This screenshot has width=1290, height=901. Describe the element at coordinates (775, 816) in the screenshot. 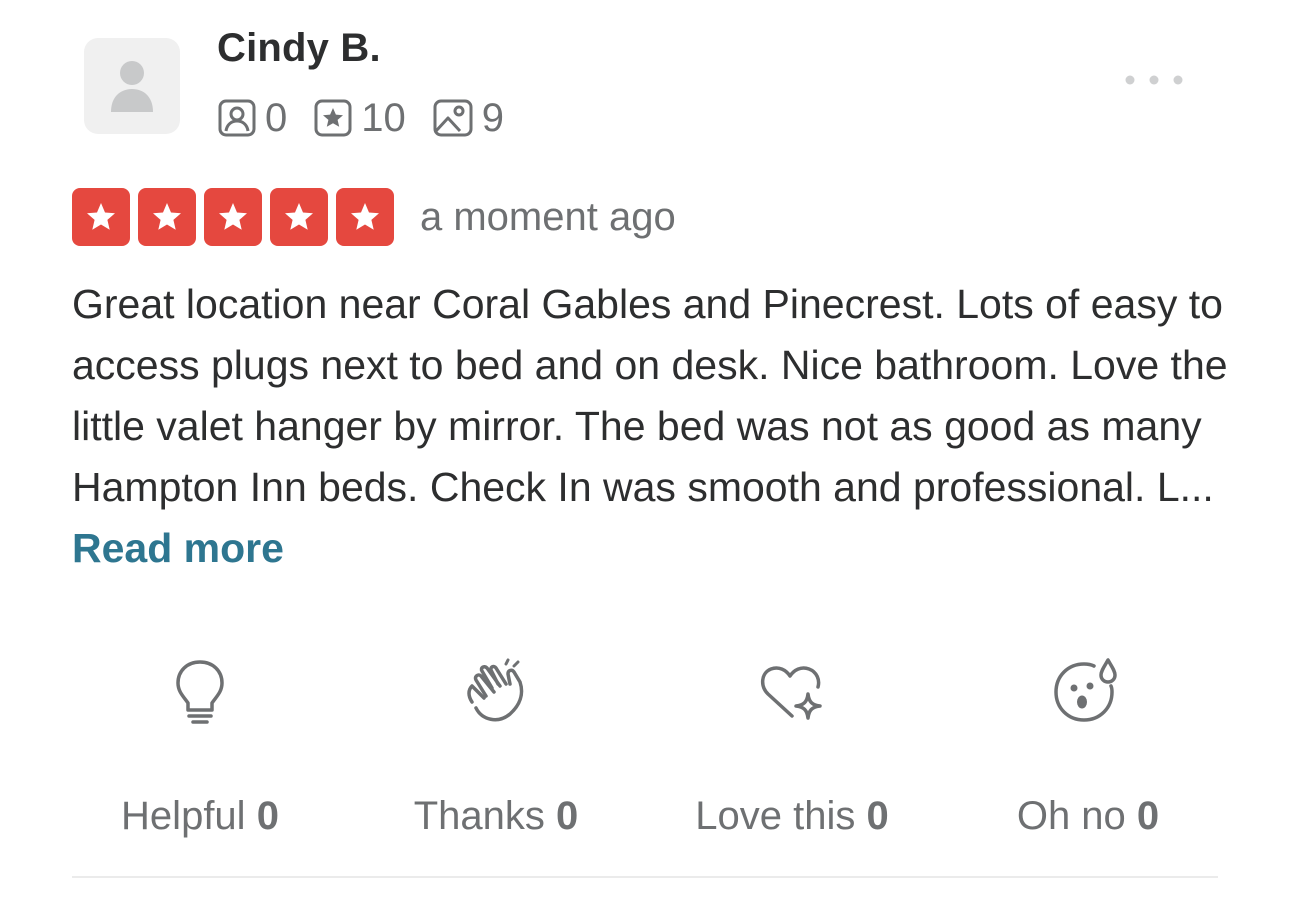

I see `love-this-label: Love this` at that location.